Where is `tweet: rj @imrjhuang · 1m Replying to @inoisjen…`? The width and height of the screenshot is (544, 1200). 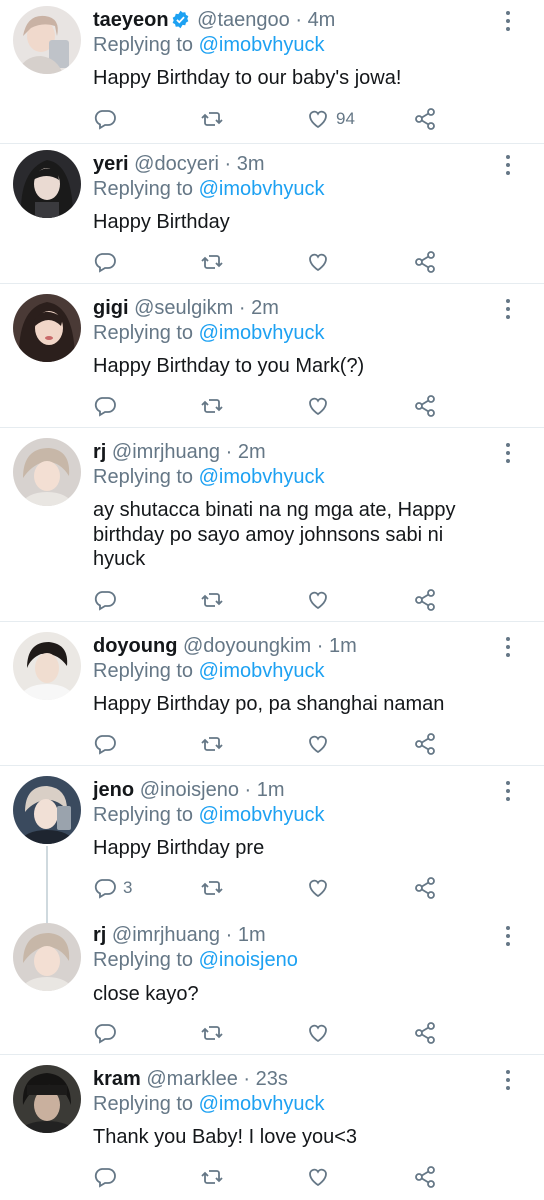
tweet: rj @imrjhuang · 1m Replying to @inoisjen… is located at coordinates (272, 981).